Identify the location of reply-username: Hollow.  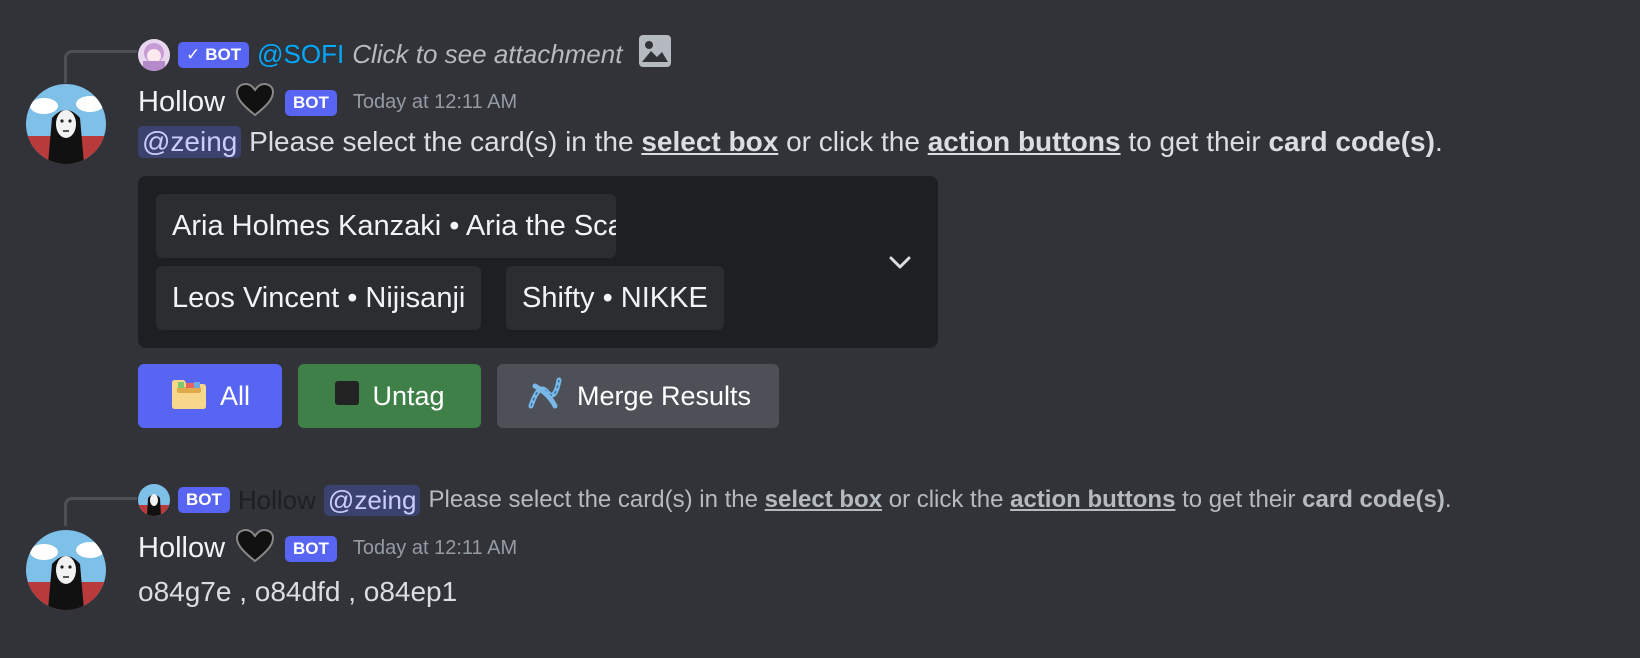
(277, 500).